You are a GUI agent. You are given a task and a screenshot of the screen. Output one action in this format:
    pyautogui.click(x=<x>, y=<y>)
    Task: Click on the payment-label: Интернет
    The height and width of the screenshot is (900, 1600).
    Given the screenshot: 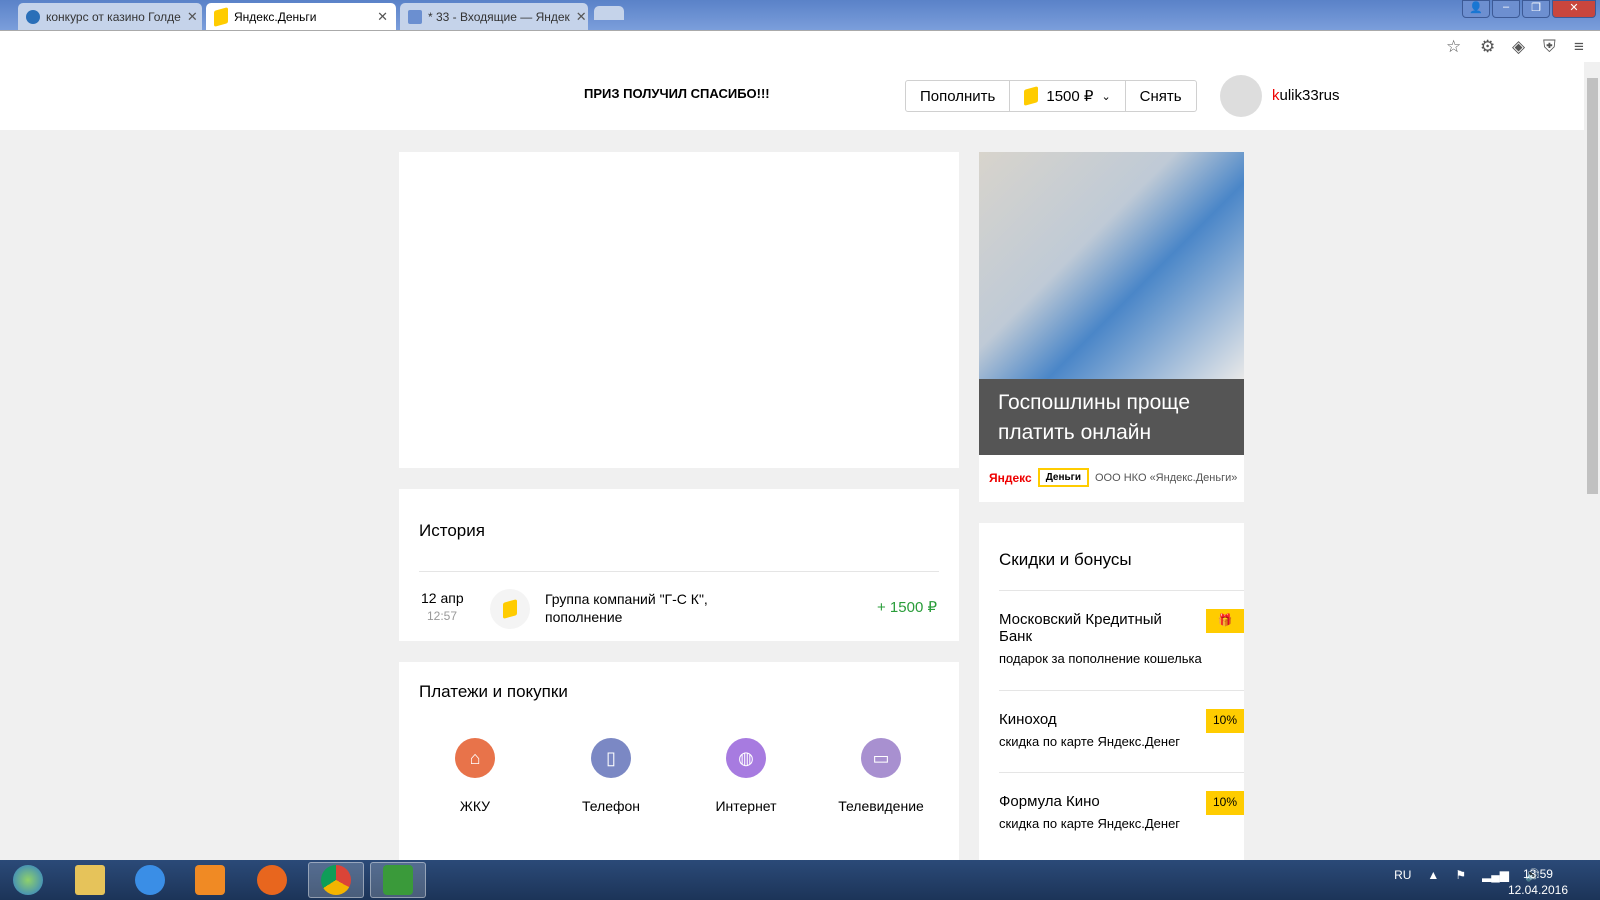 What is the action you would take?
    pyautogui.click(x=746, y=806)
    